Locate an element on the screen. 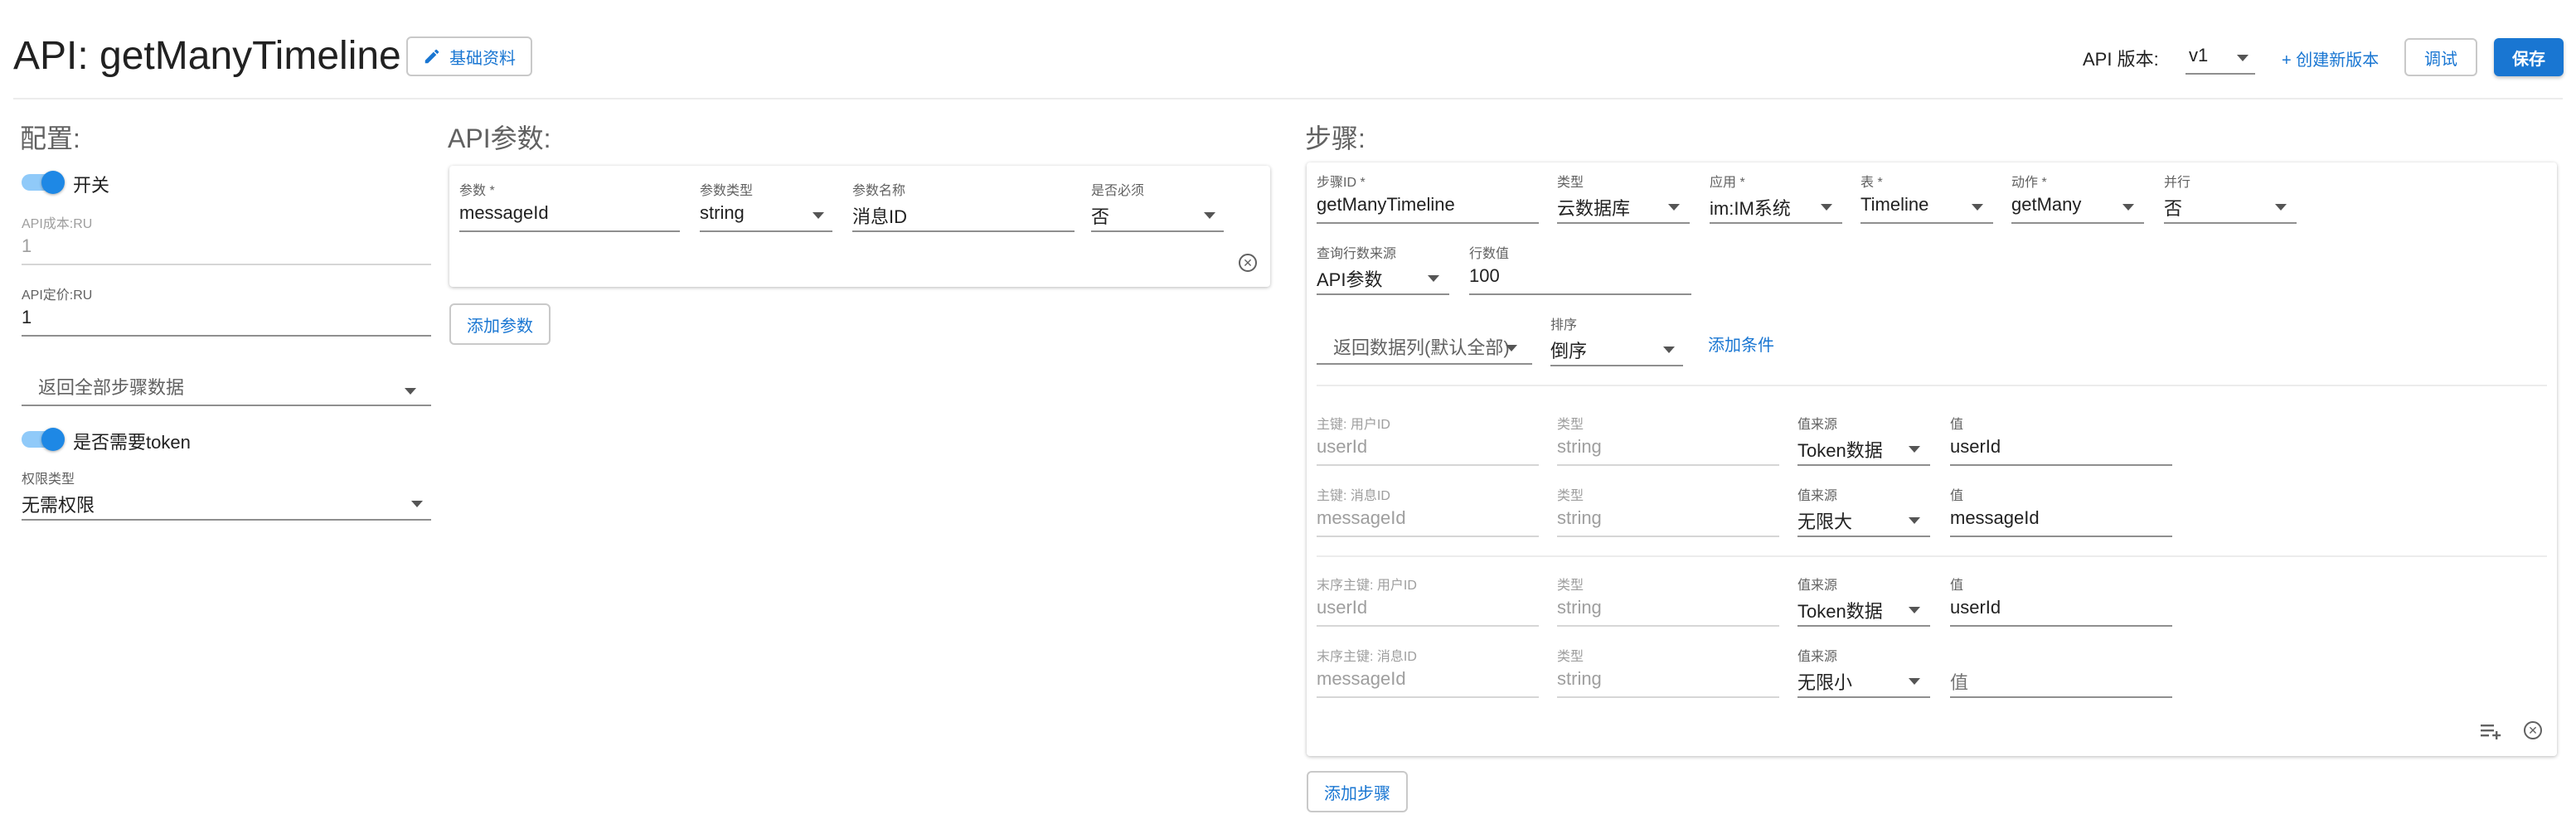  end-key-type-underline is located at coordinates (1668, 697).